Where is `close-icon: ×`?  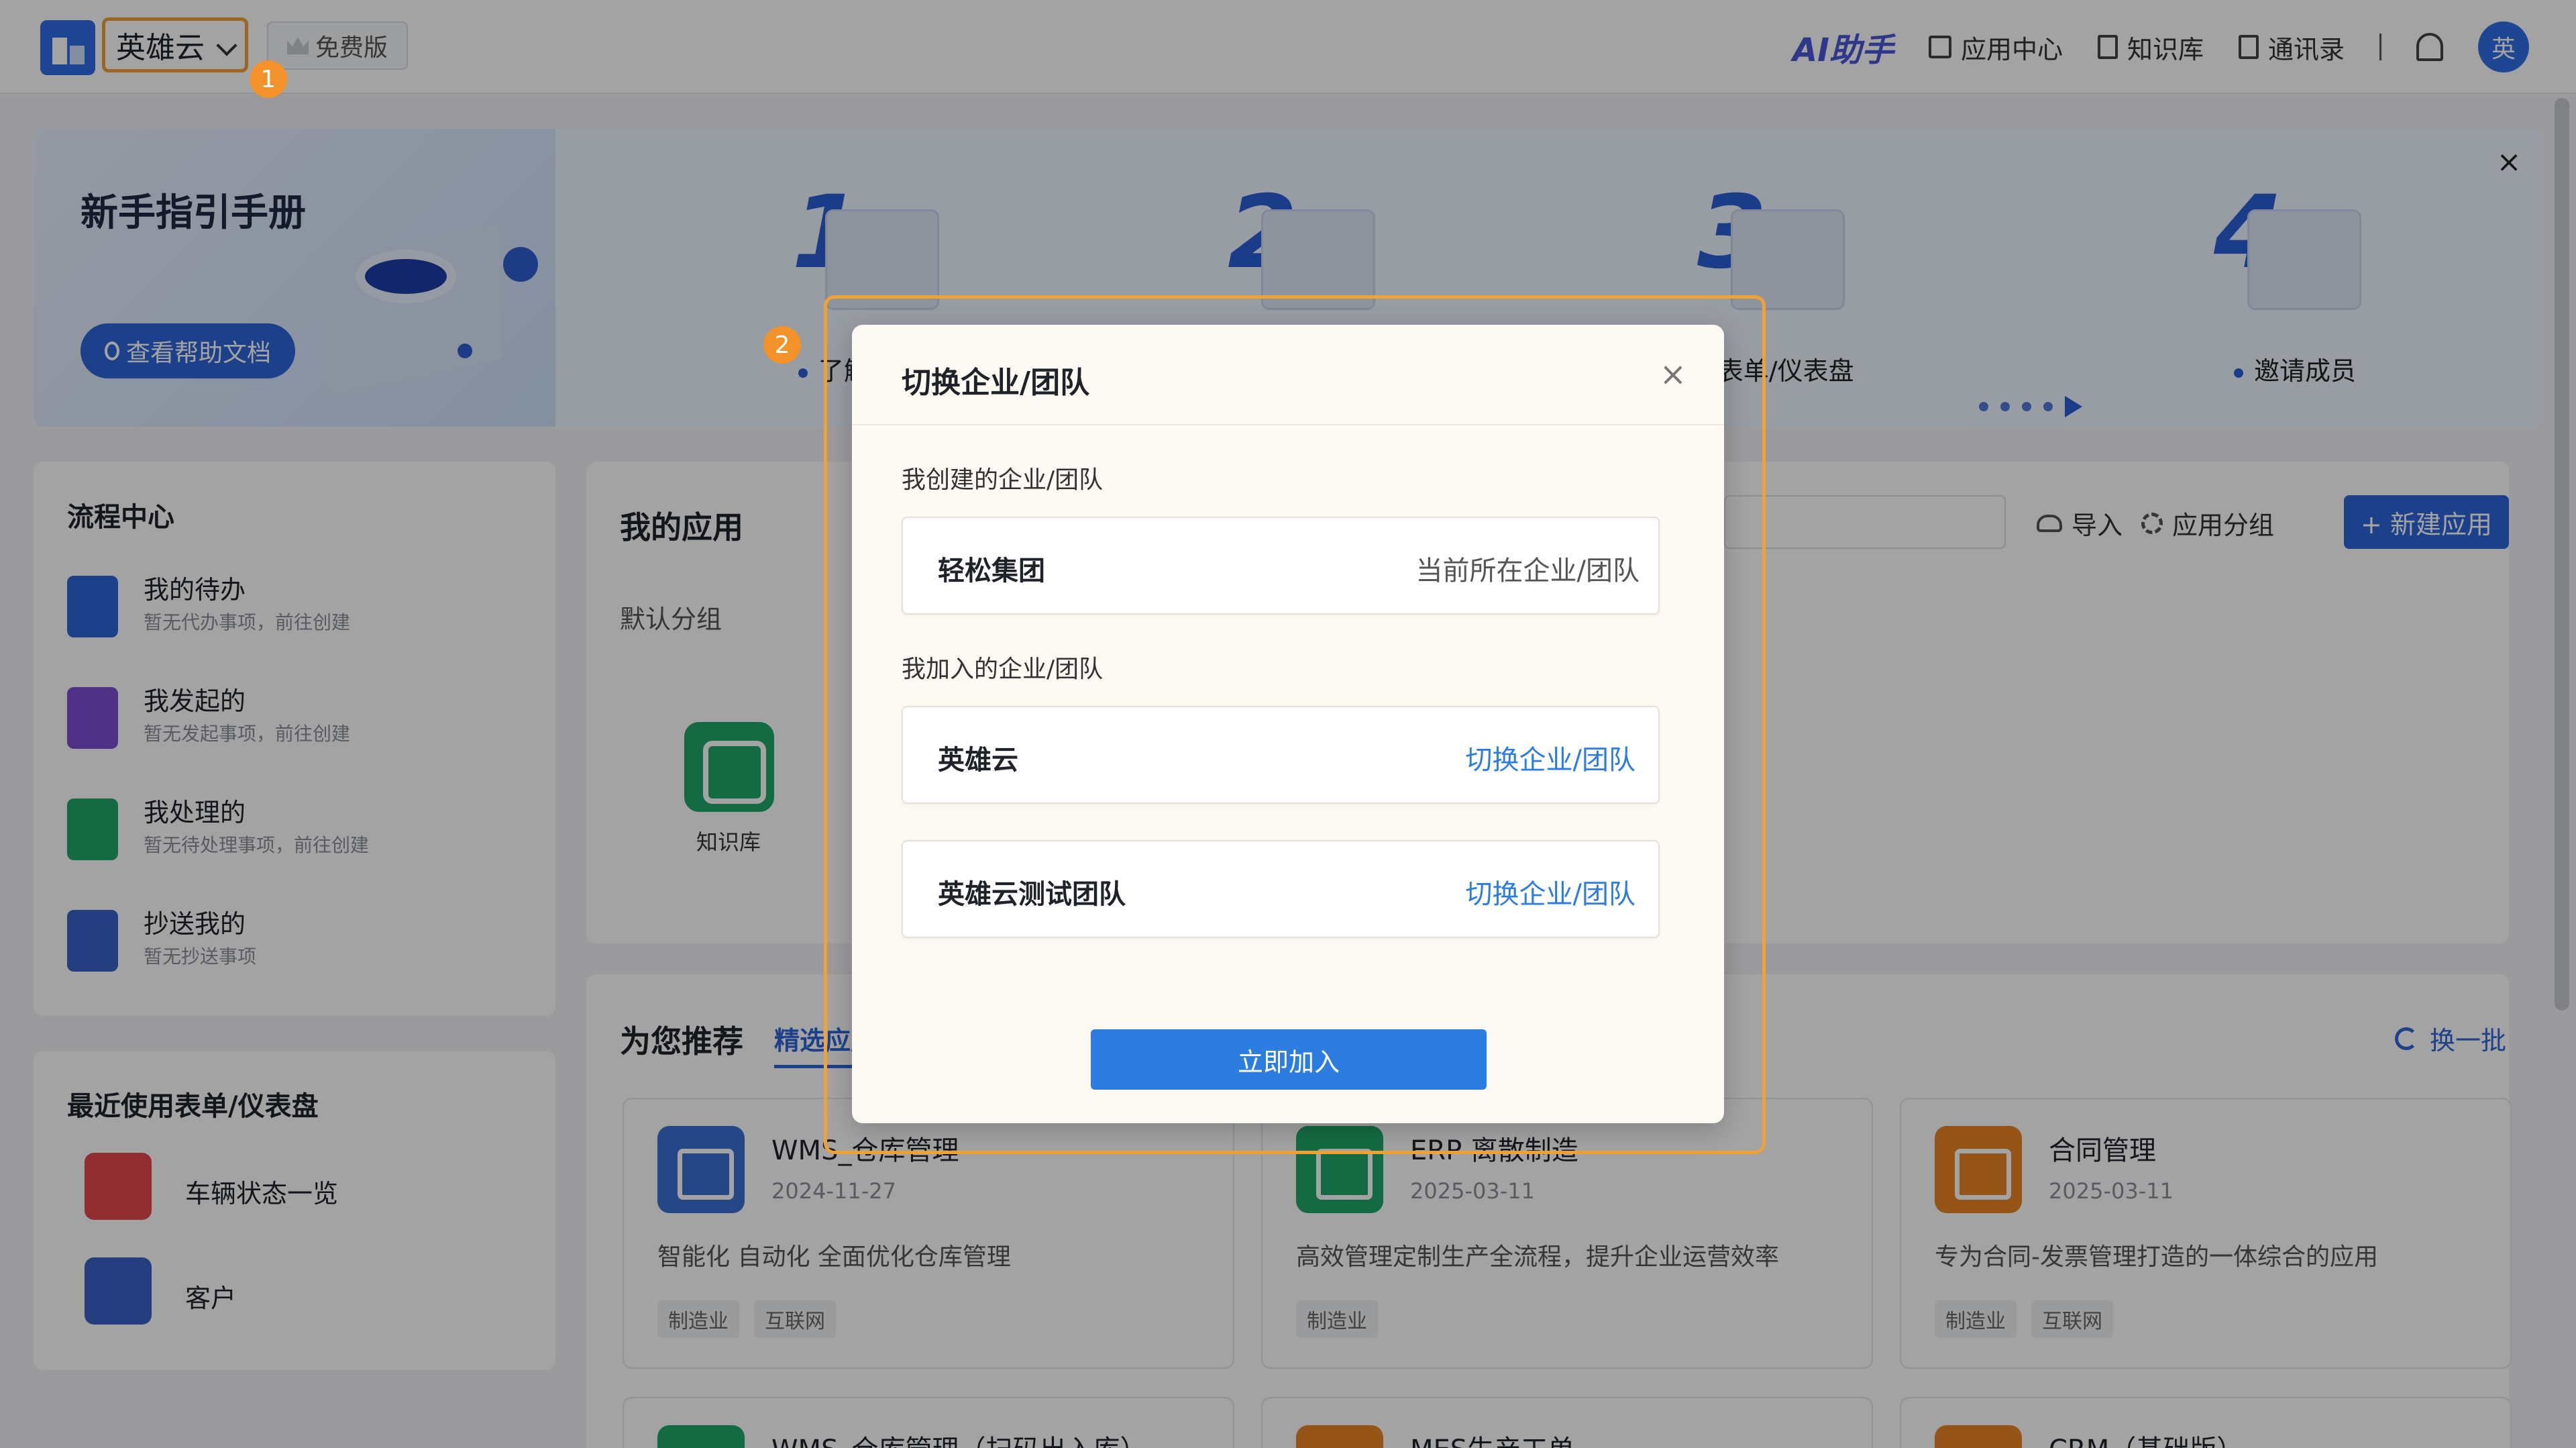
close-icon: × is located at coordinates (1673, 375).